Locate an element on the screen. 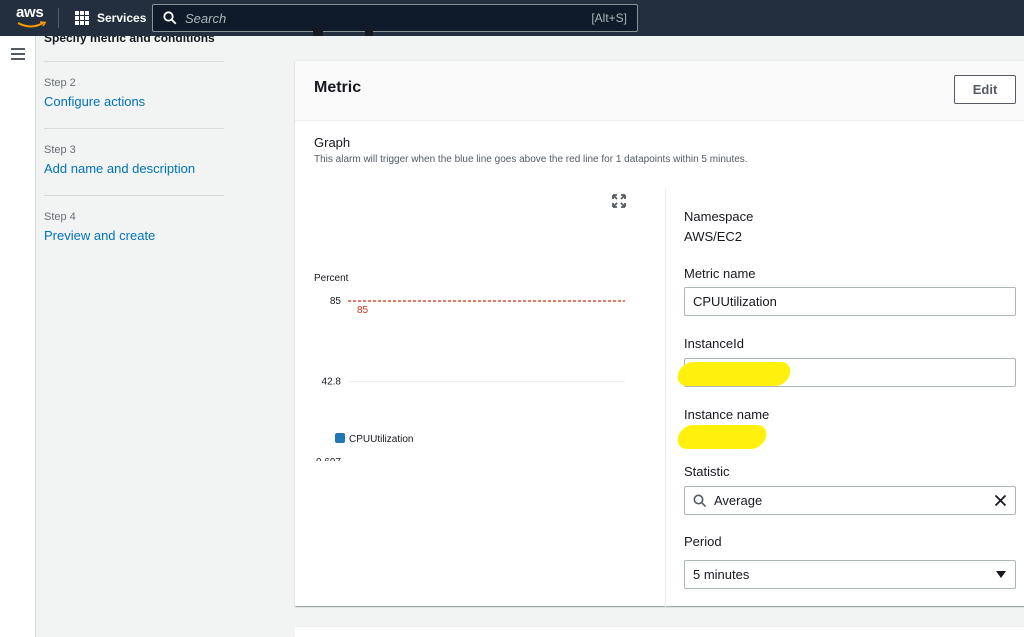  metric-name-field: CPUUtilization is located at coordinates (850, 301).